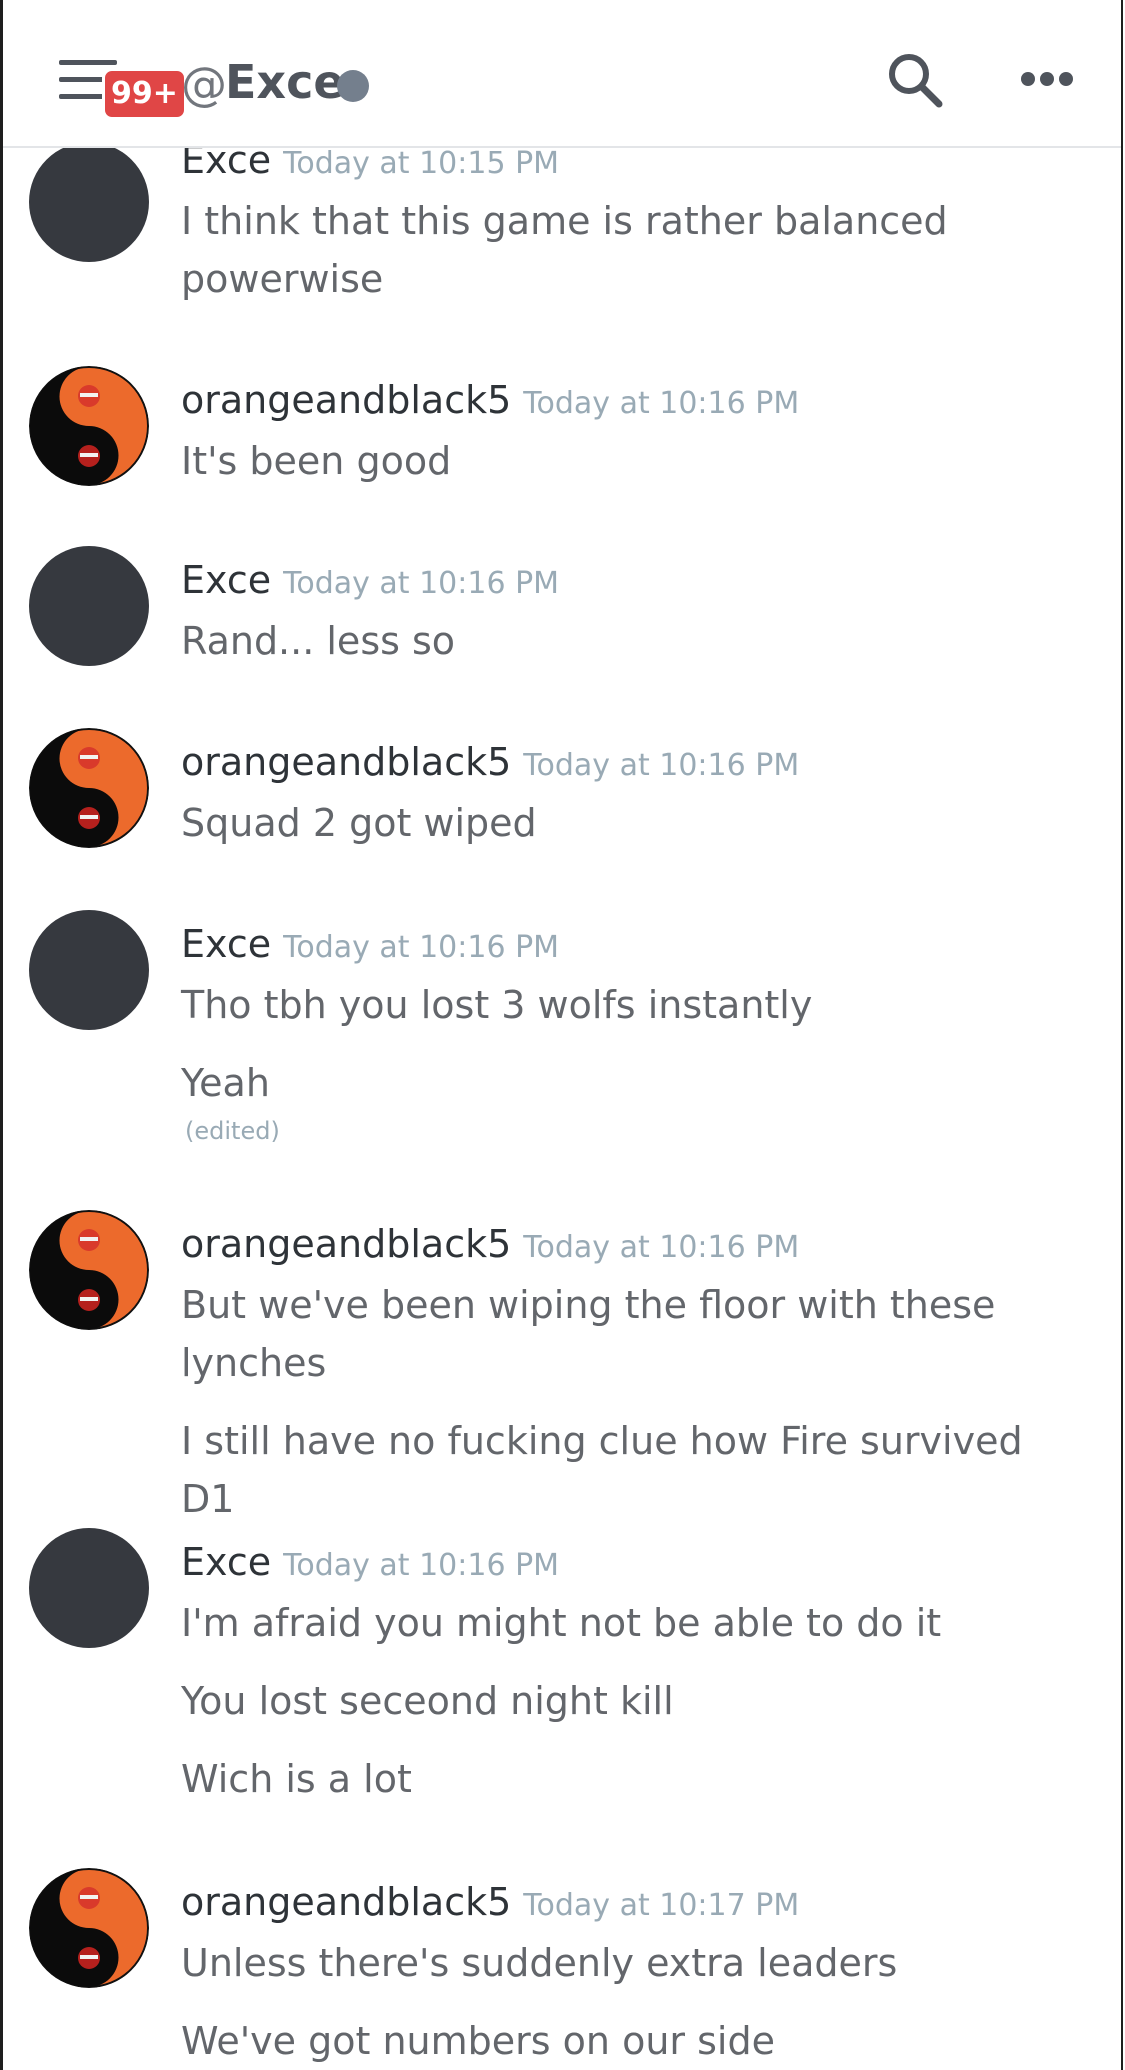 This screenshot has width=1125, height=2070. What do you see at coordinates (353, 86) in the screenshot?
I see `status-icon` at bounding box center [353, 86].